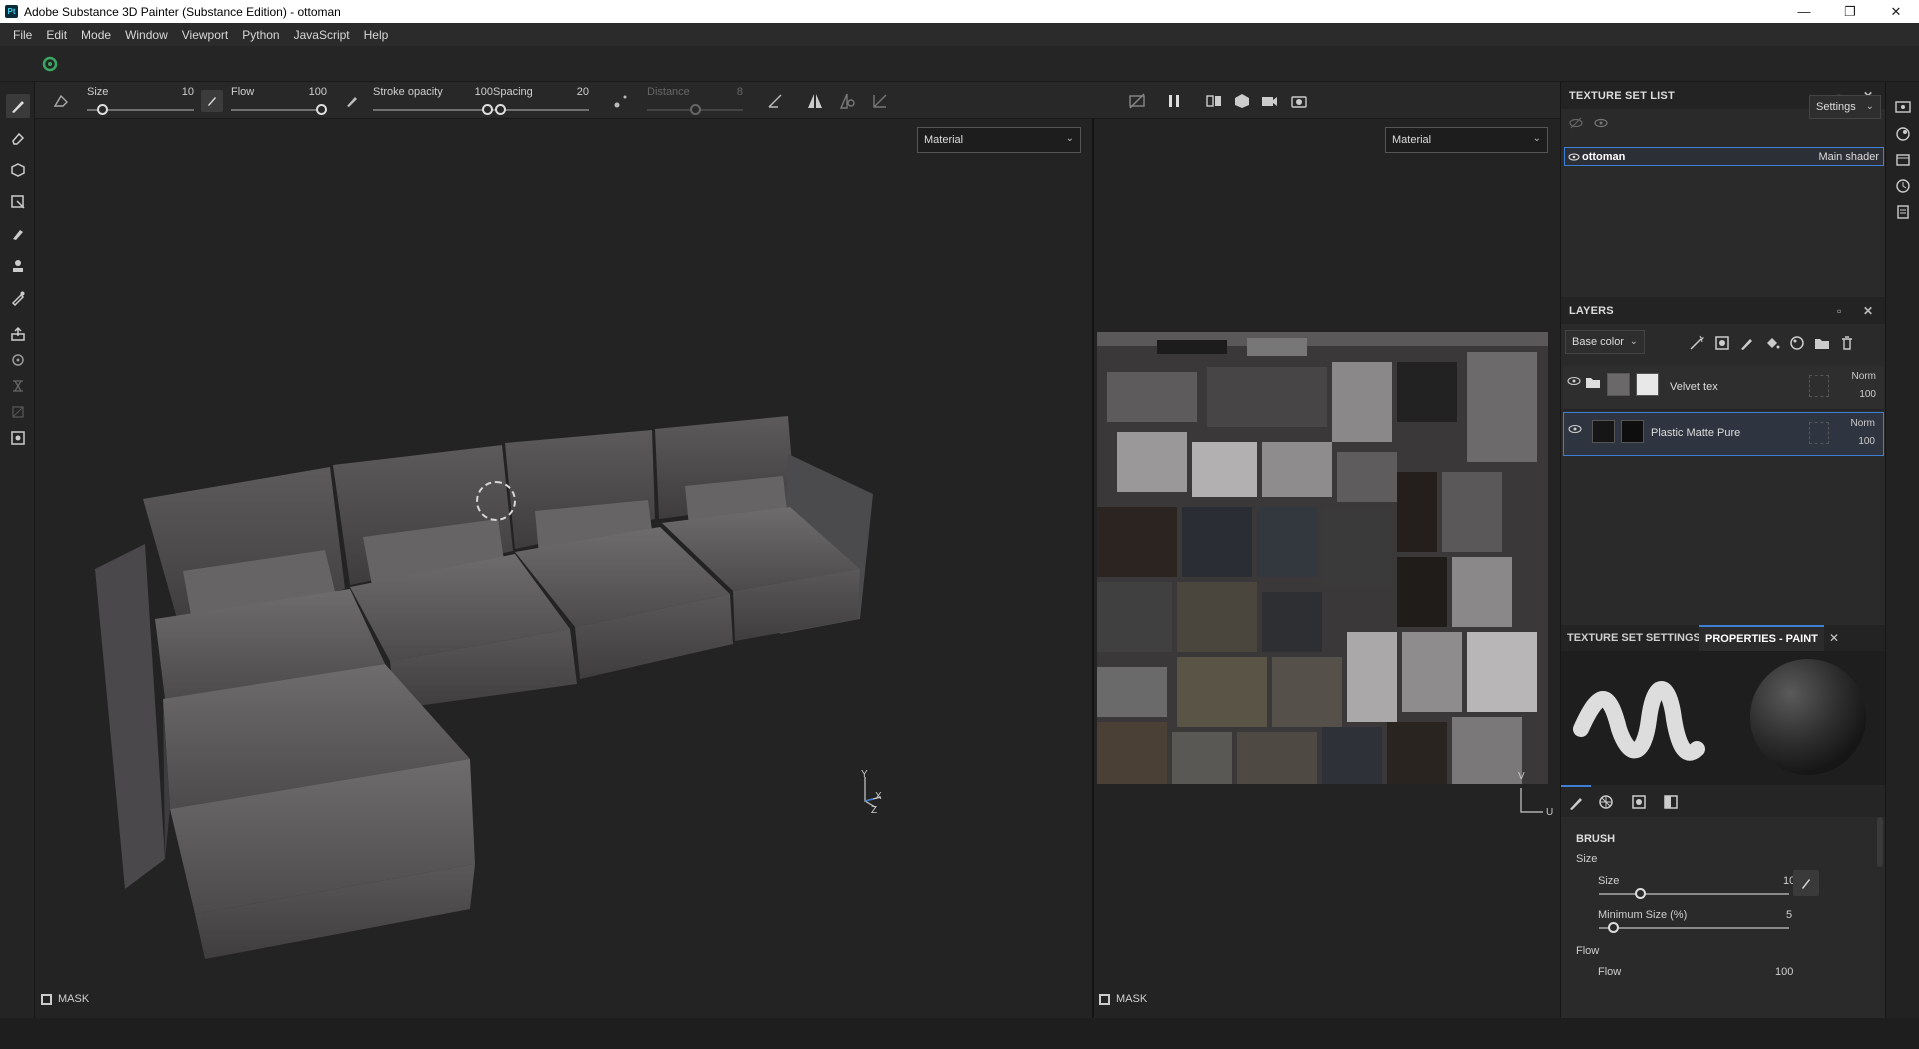 The width and height of the screenshot is (1919, 1049). Describe the element at coordinates (621, 101) in the screenshot. I see `lazy-mouse-icon` at that location.